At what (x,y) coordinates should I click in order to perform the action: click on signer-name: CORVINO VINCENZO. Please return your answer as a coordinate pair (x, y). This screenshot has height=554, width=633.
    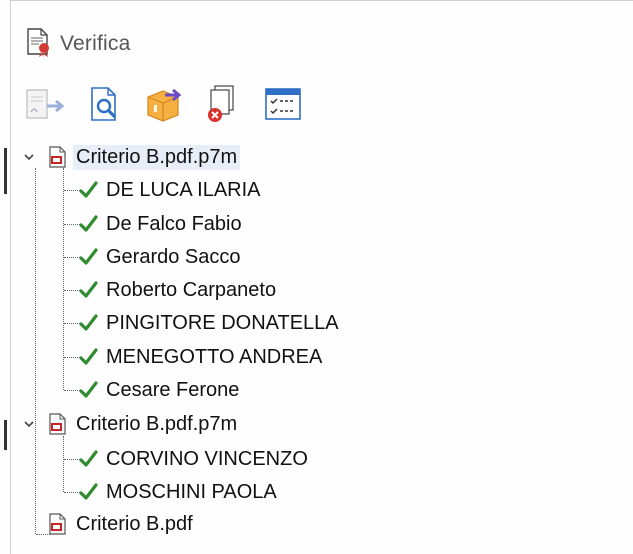
    Looking at the image, I should click on (207, 458).